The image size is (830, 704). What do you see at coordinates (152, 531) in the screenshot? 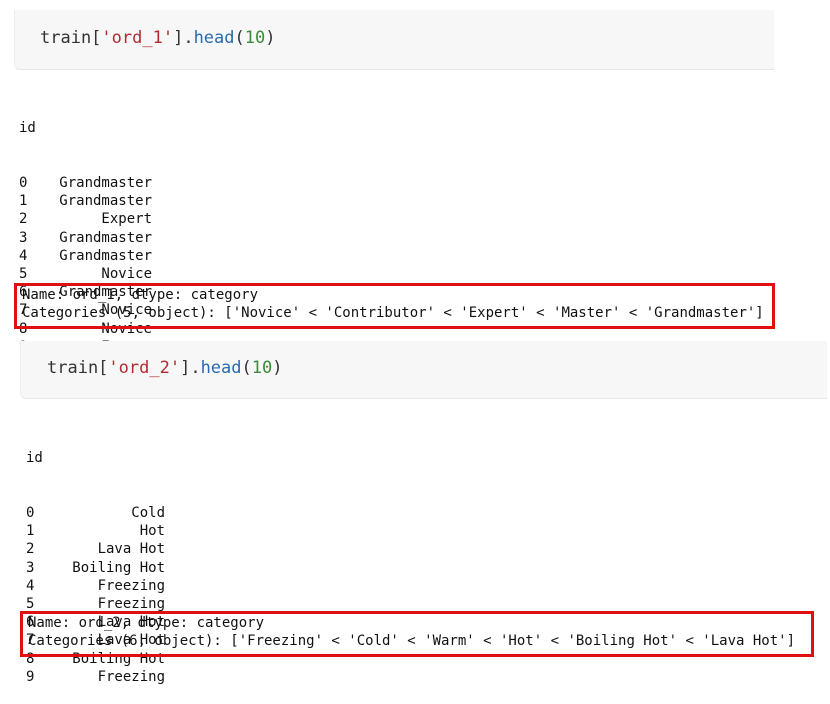
I see `row-value: Hot` at bounding box center [152, 531].